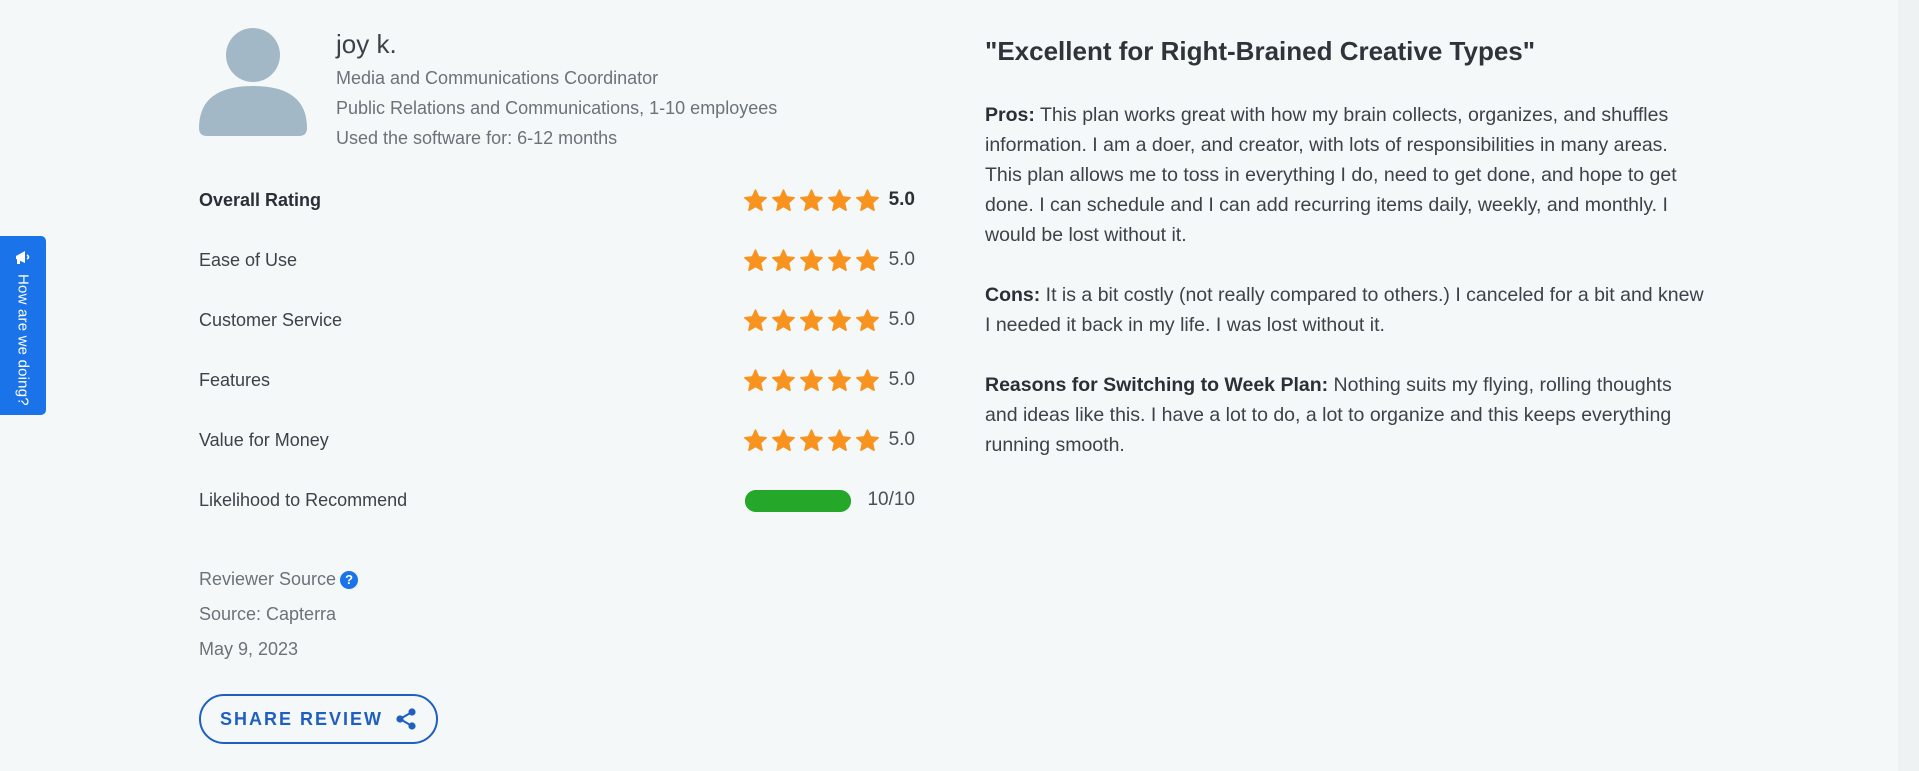 This screenshot has width=1919, height=771. Describe the element at coordinates (891, 499) in the screenshot. I see `recommend-value: 10/10` at that location.